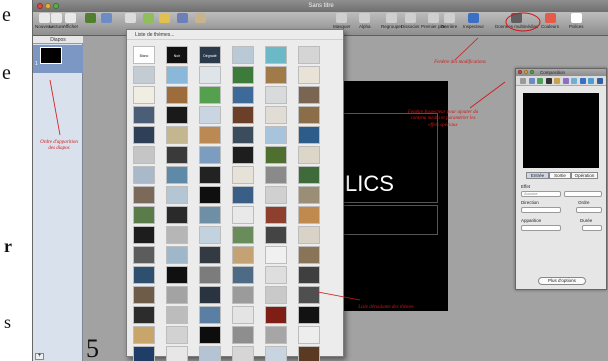 The image size is (608, 361). I want to click on annotation-modifications: Fenêtre des modifications, so click(460, 62).